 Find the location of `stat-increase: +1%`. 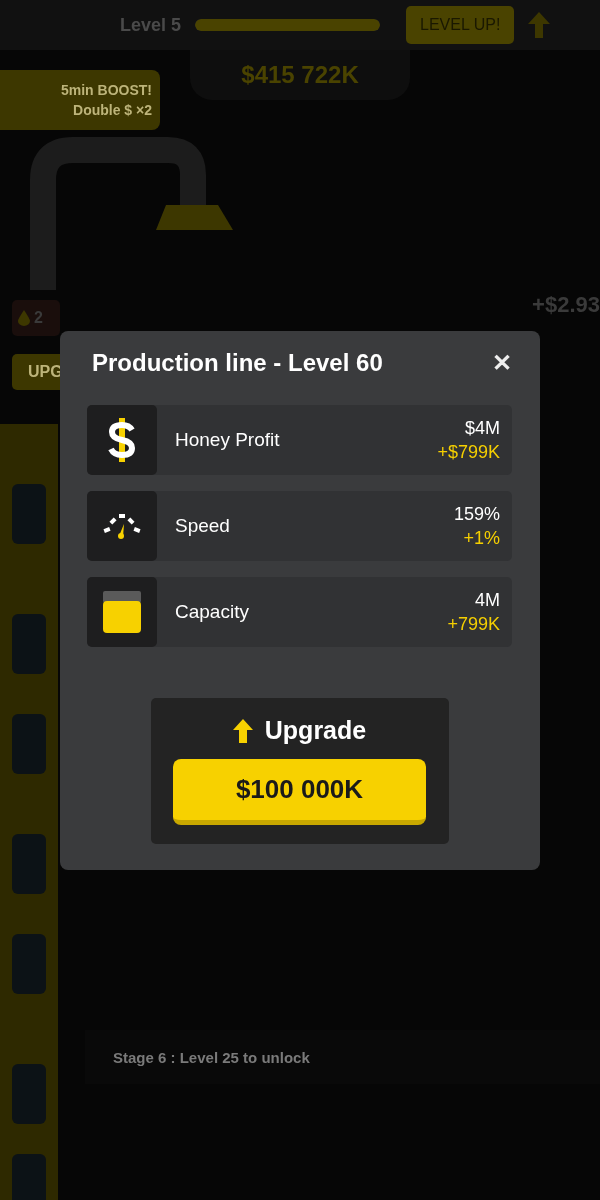

stat-increase: +1% is located at coordinates (481, 538).